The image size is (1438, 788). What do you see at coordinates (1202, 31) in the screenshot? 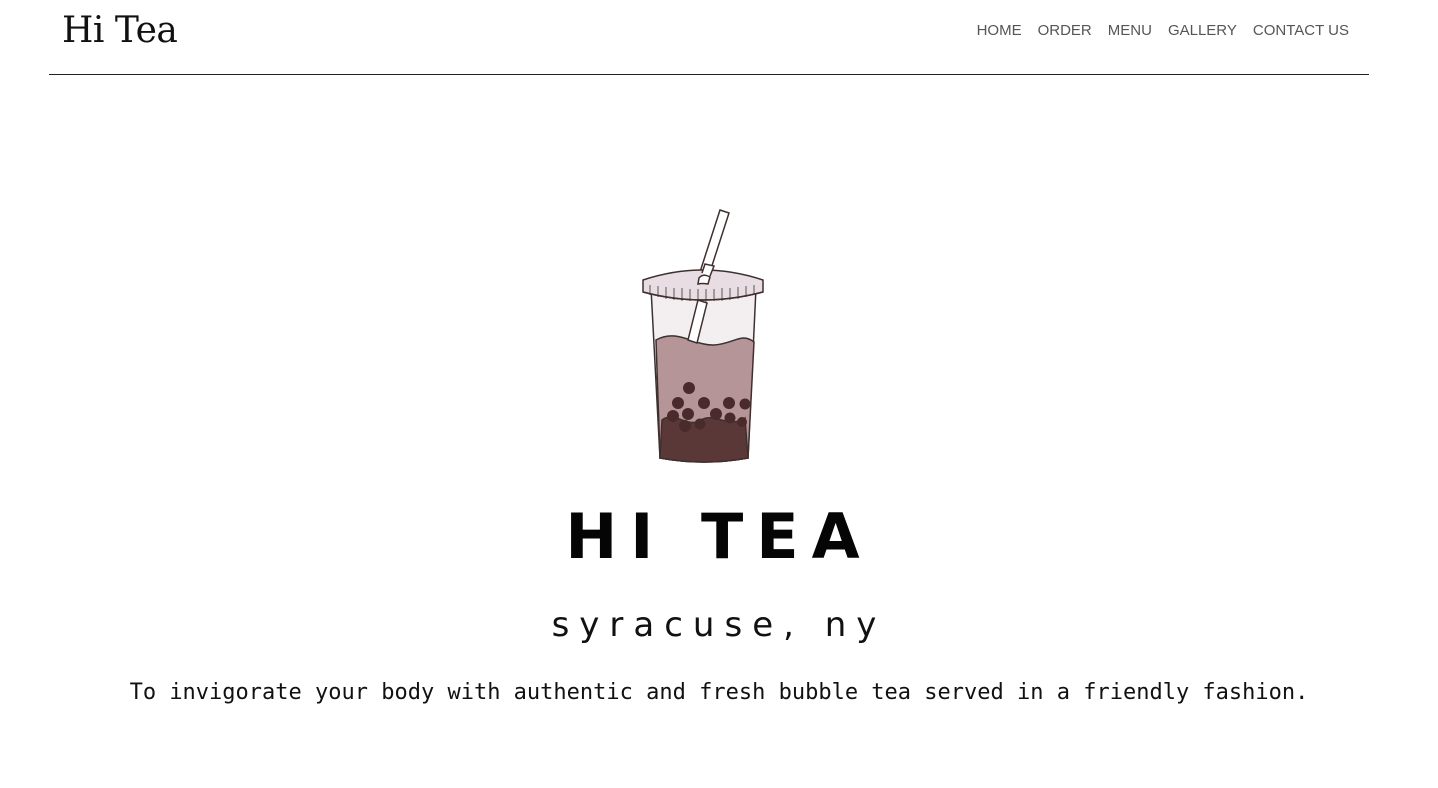
I see `nav-gallery-link: GALLERY` at bounding box center [1202, 31].